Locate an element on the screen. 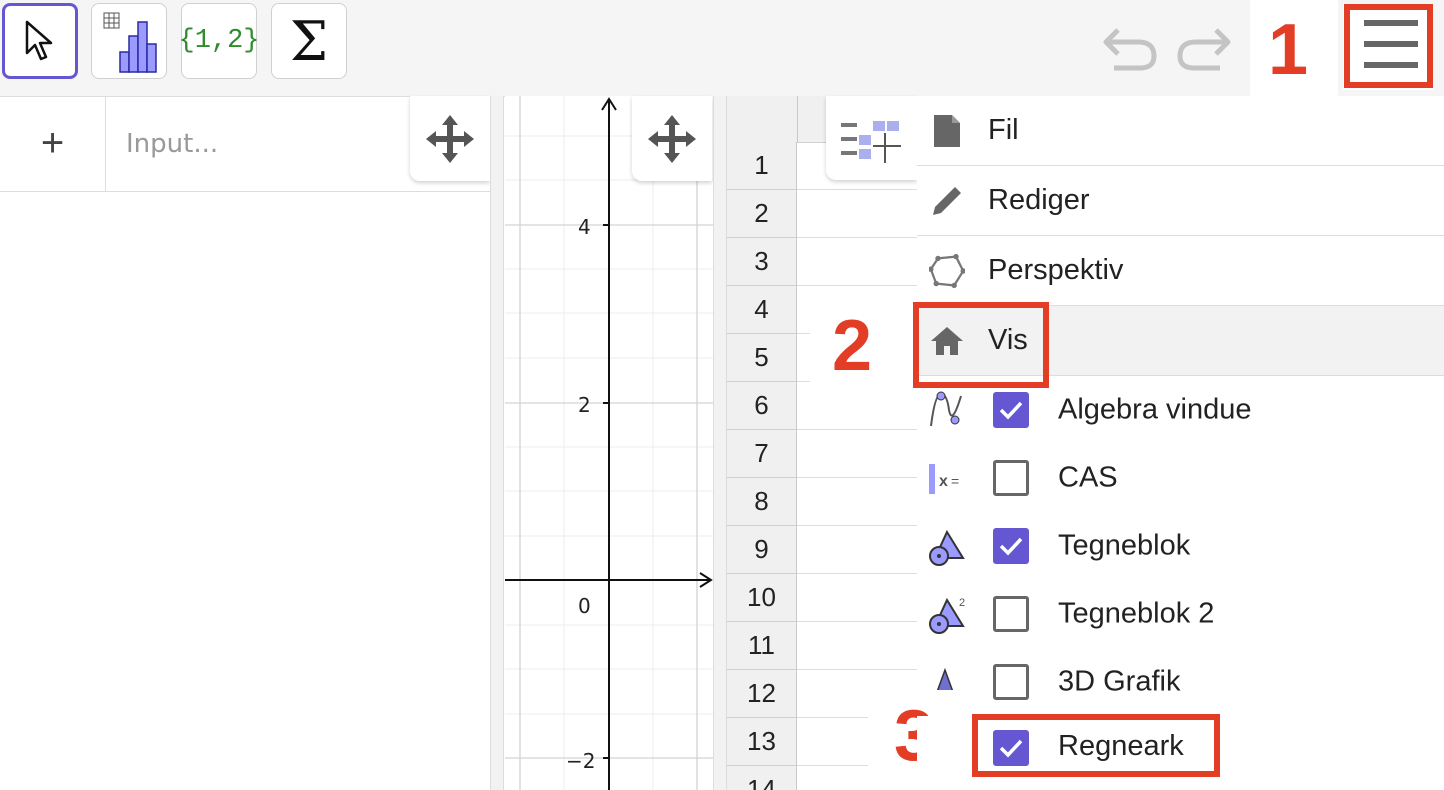 This screenshot has width=1444, height=790. view-option-cas: x = CAS is located at coordinates (1180, 478).